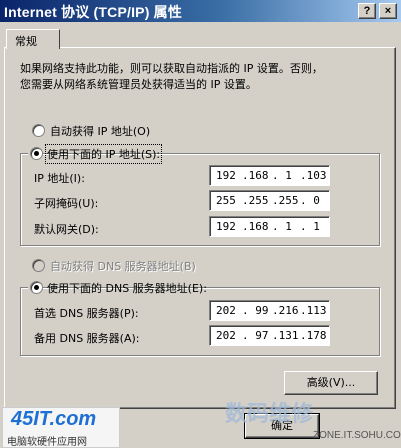  What do you see at coordinates (388, 11) in the screenshot?
I see `close-button: ×` at bounding box center [388, 11].